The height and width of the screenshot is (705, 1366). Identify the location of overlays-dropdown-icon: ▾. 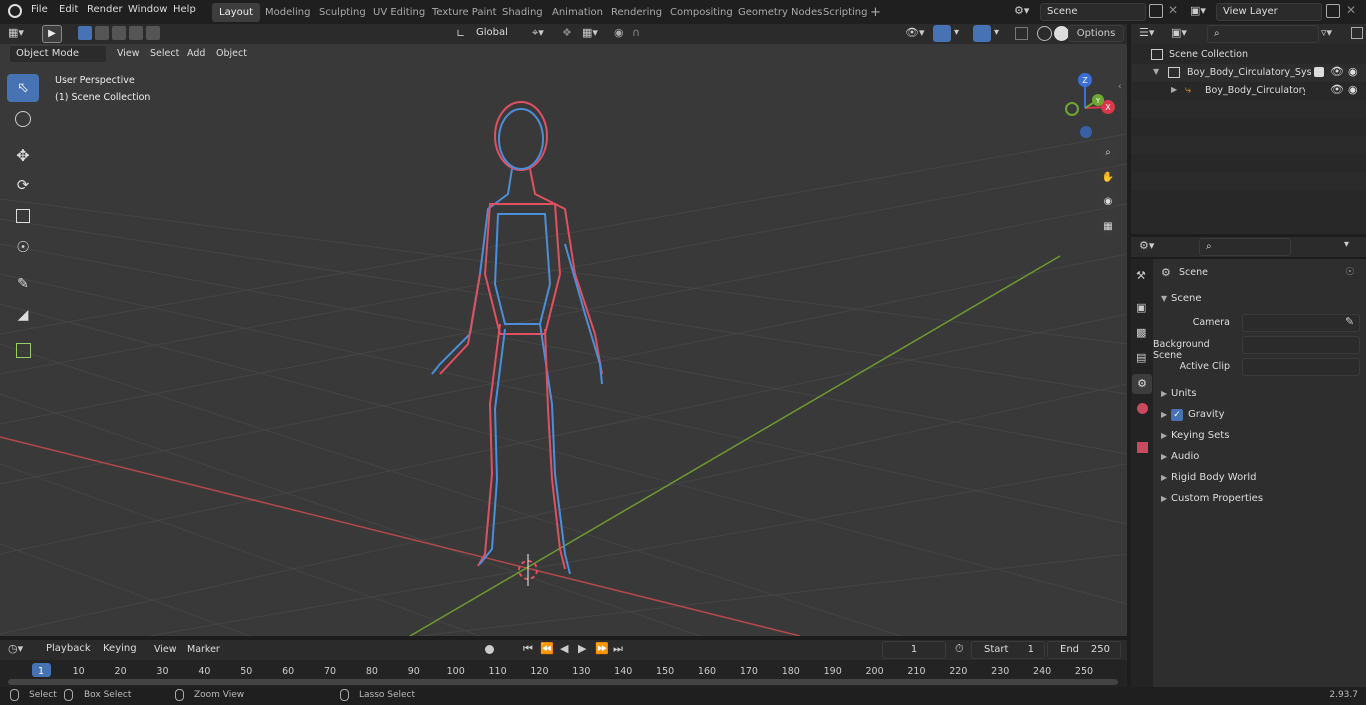
(996, 32).